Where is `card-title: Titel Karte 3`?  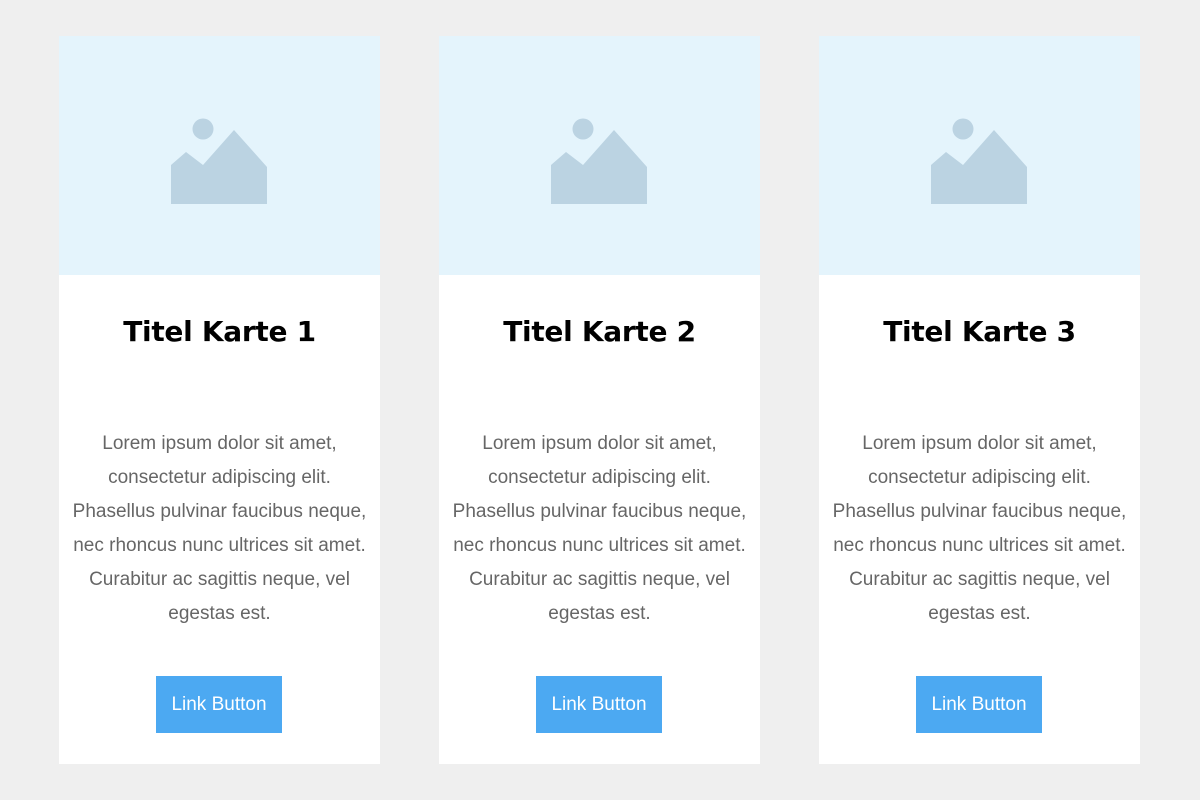 card-title: Titel Karte 3 is located at coordinates (979, 331).